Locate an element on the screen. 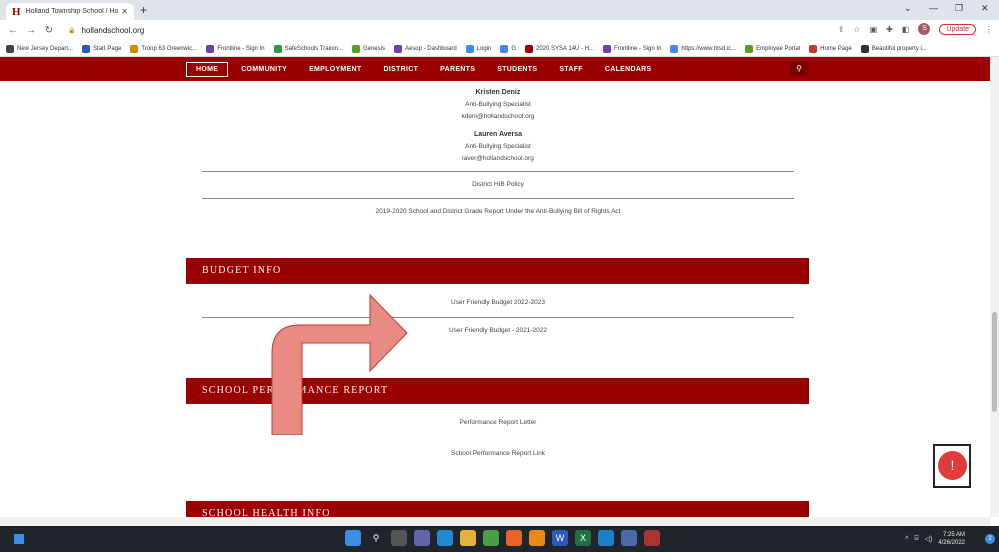 Image resolution: width=999 pixels, height=552 pixels. hib-policy-link: District HIB Policy is located at coordinates (498, 184).